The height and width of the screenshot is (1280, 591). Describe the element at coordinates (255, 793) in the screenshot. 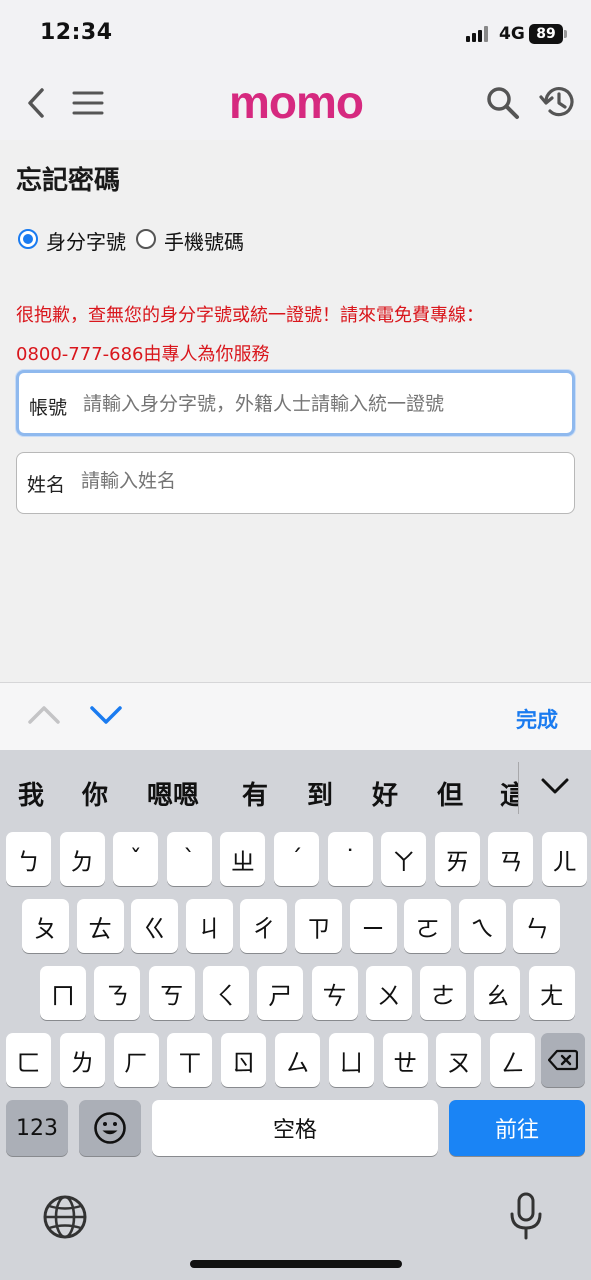

I see `candidate-4: 有` at that location.